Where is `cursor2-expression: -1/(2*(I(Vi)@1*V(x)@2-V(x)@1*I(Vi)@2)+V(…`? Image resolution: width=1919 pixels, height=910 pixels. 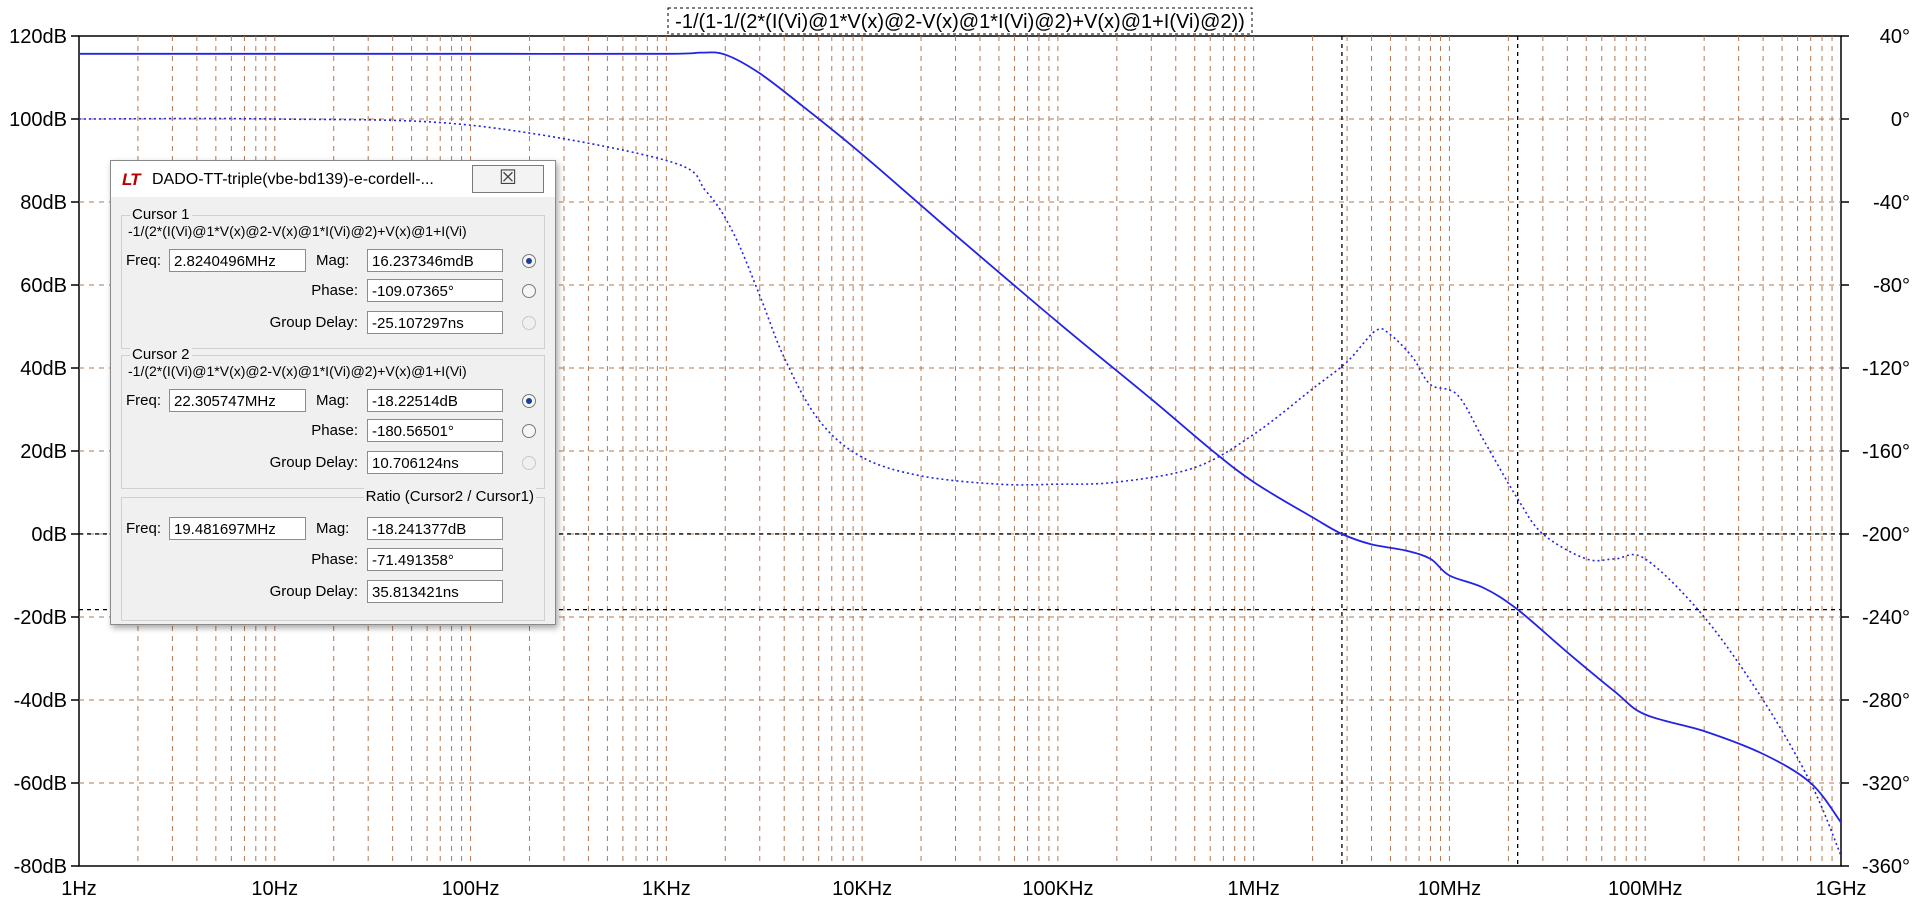 cursor2-expression: -1/(2*(I(Vi)@1*V(x)@2-V(x)@1*I(Vi)@2)+V(… is located at coordinates (297, 371).